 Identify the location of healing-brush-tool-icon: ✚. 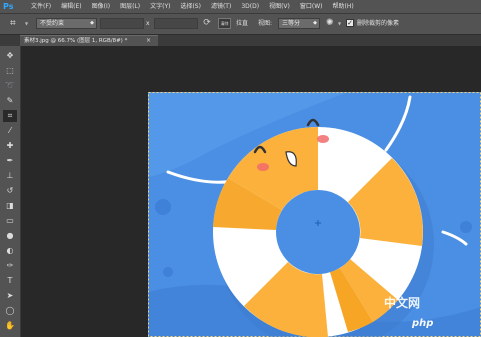
(10, 146).